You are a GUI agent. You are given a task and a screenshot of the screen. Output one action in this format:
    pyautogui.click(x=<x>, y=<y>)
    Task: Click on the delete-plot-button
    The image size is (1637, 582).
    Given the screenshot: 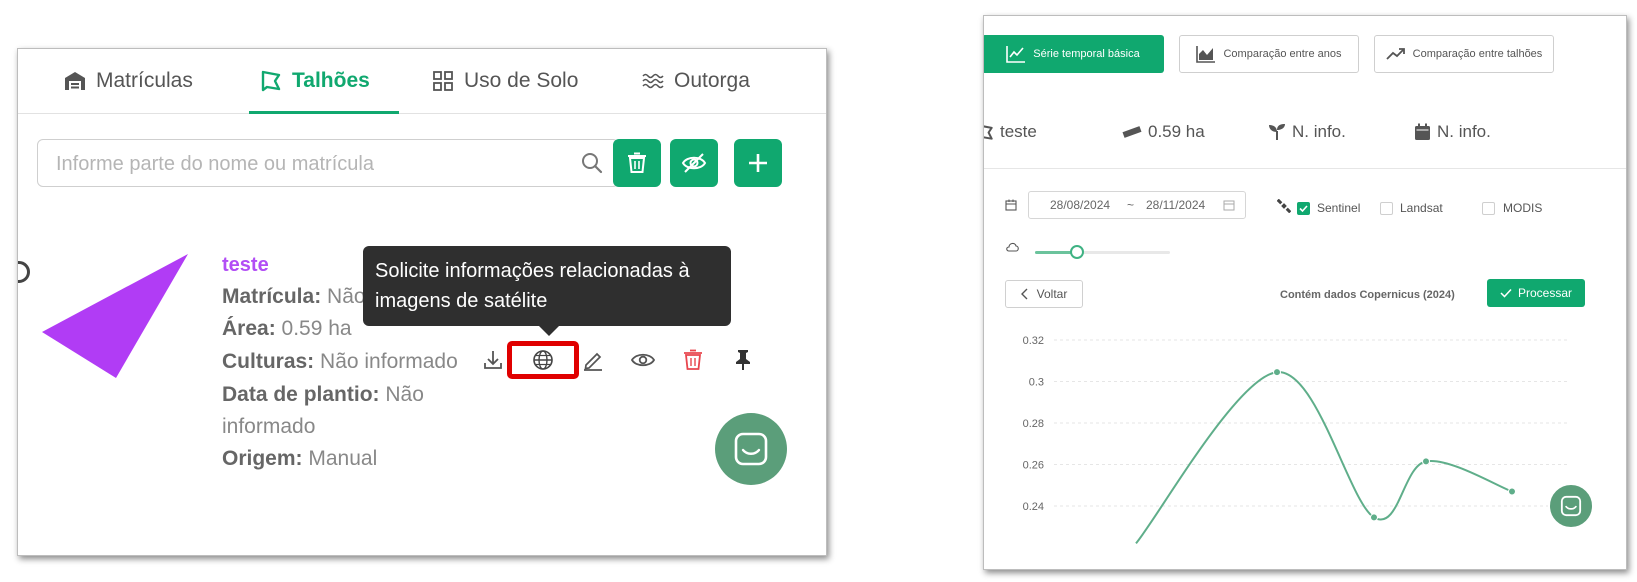 What is the action you would take?
    pyautogui.click(x=693, y=360)
    